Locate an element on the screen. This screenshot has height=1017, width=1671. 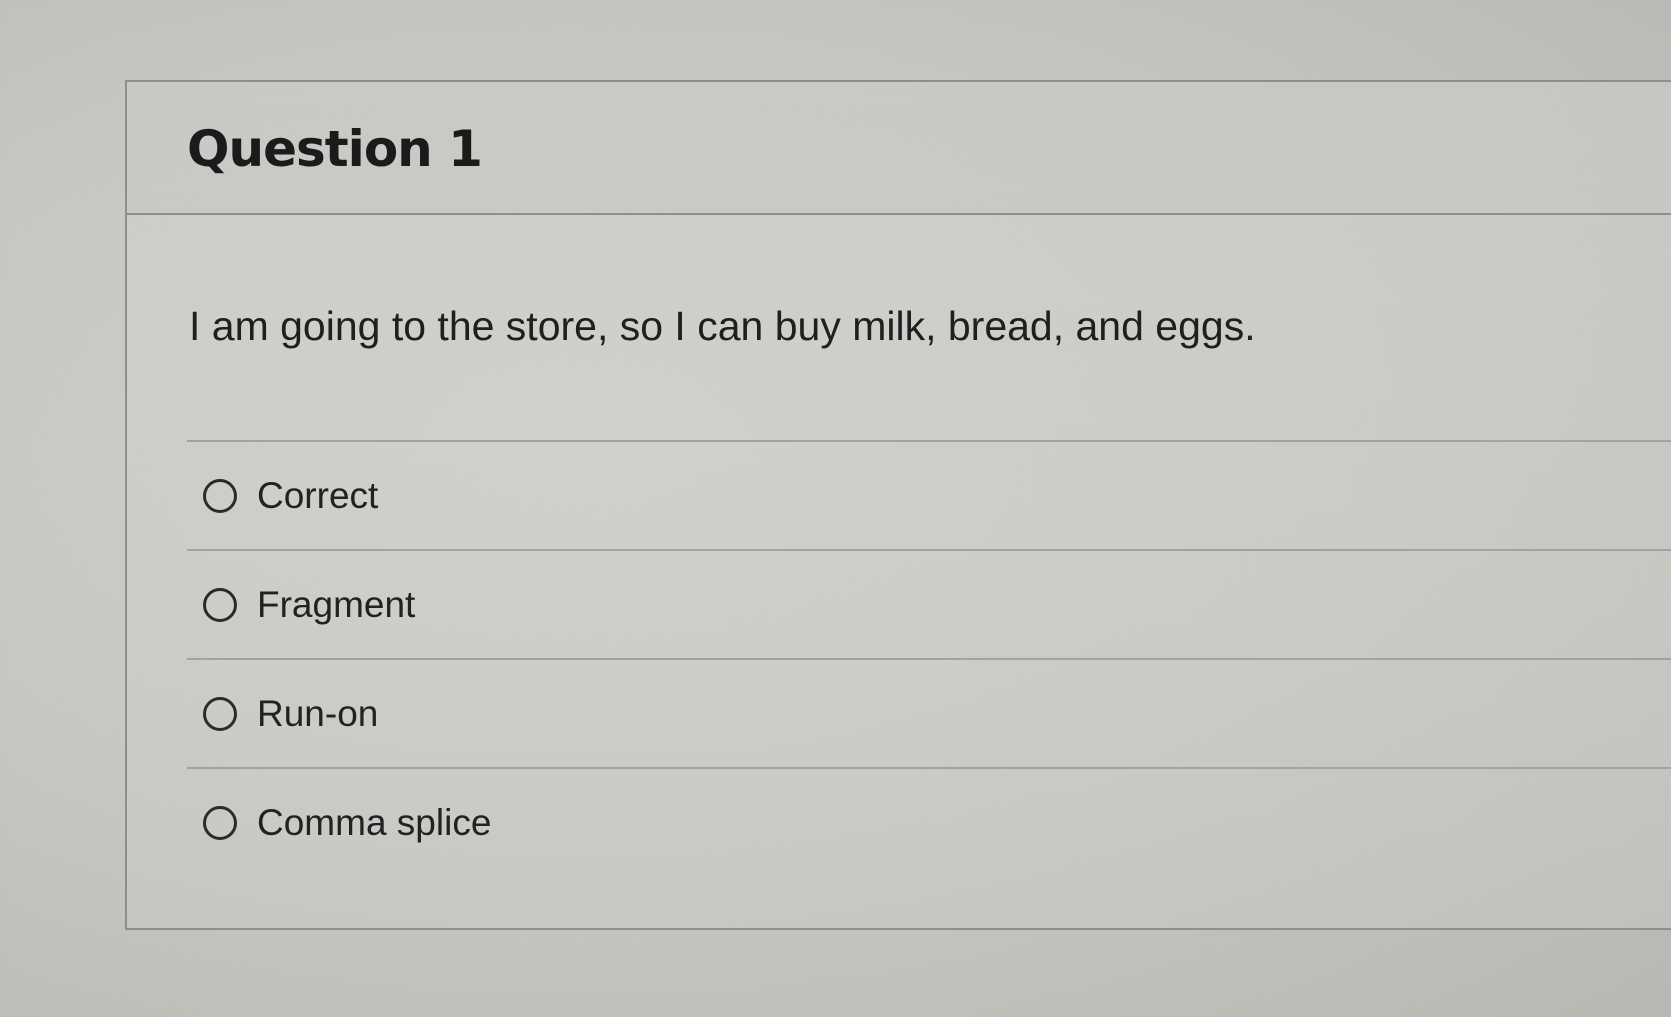
answer-option-correct: Correct is located at coordinates (929, 494).